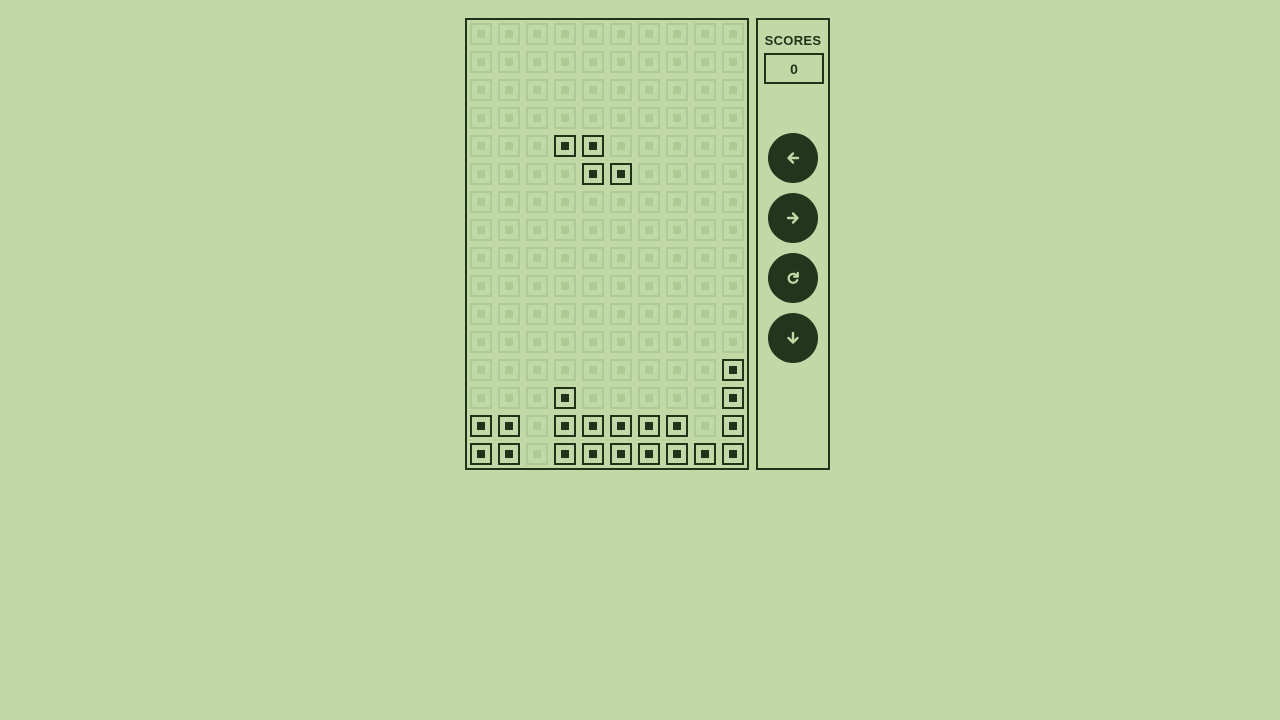 This screenshot has width=1280, height=720. Describe the element at coordinates (793, 158) in the screenshot. I see `move-left-button` at that location.